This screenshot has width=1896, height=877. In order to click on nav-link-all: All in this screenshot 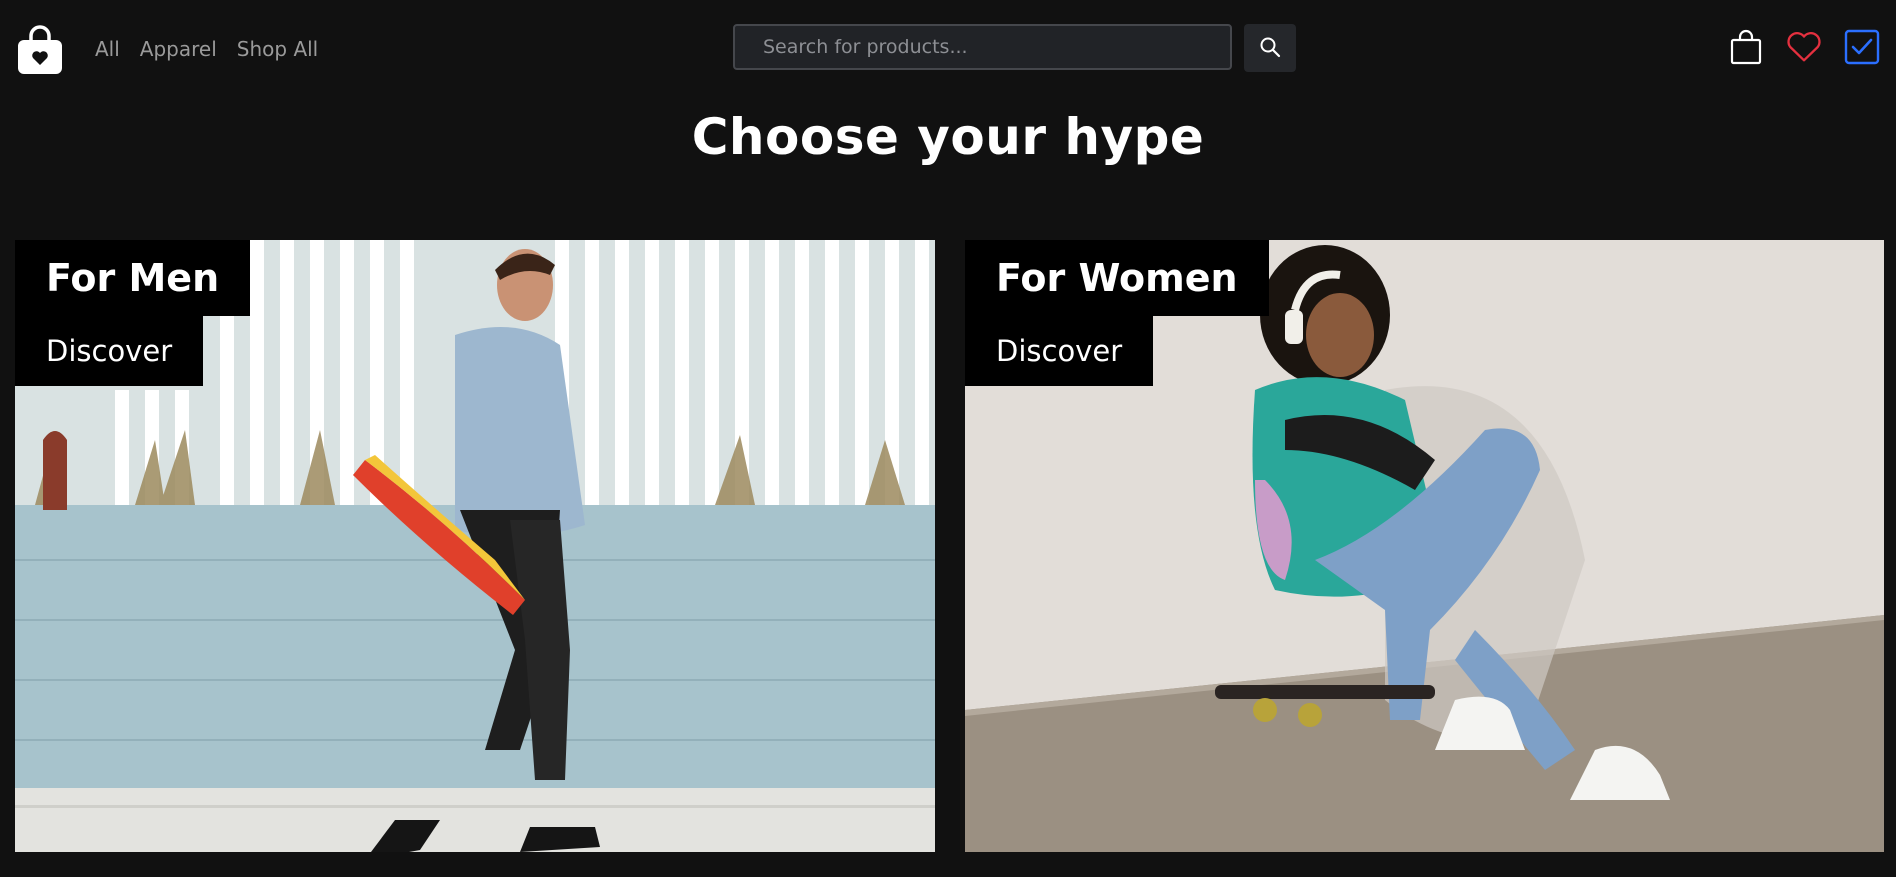, I will do `click(107, 49)`.